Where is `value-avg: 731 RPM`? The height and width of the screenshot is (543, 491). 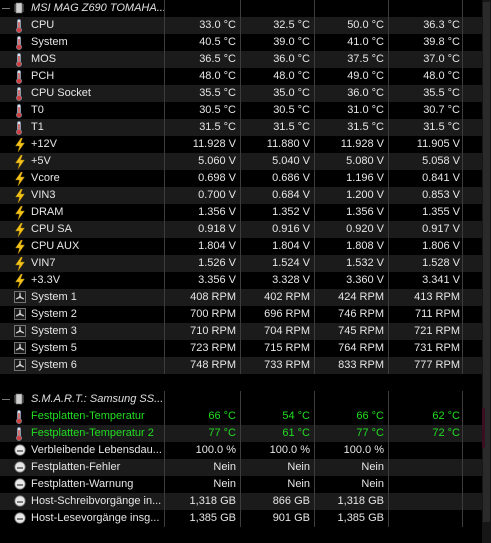 value-avg: 731 RPM is located at coordinates (437, 348).